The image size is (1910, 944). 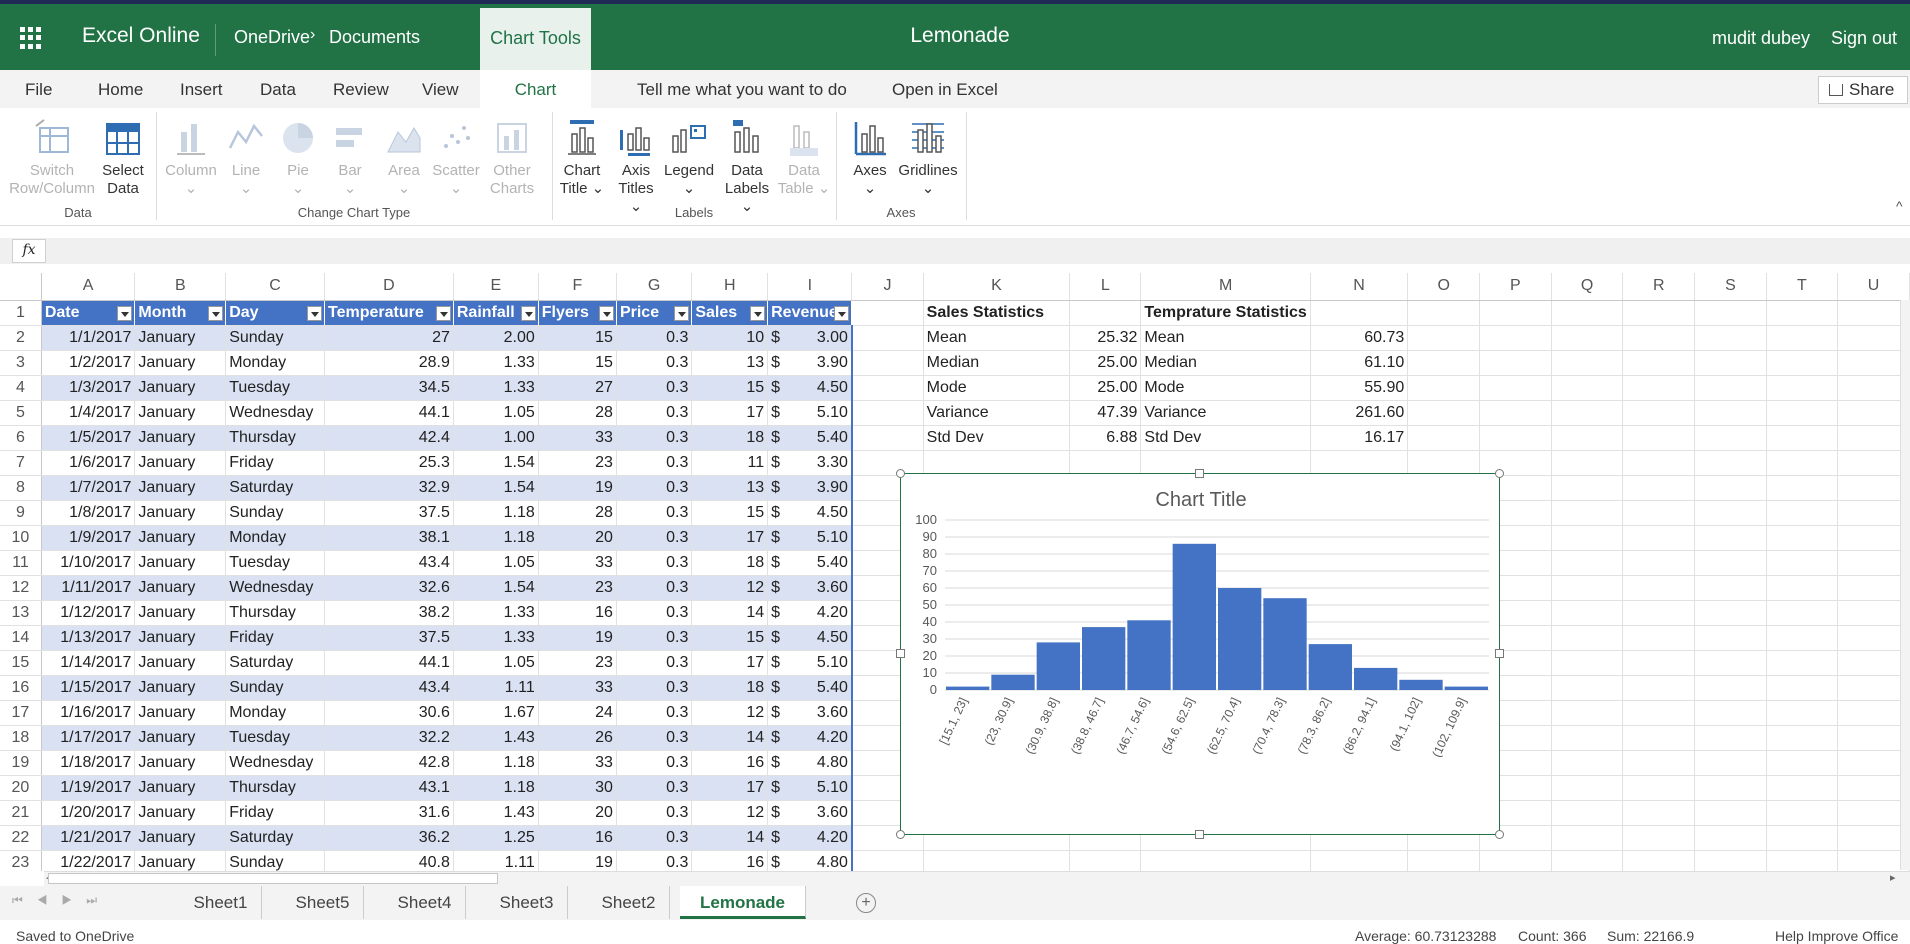 What do you see at coordinates (997, 313) in the screenshot?
I see `sales-stats-title: Sales Statistics` at bounding box center [997, 313].